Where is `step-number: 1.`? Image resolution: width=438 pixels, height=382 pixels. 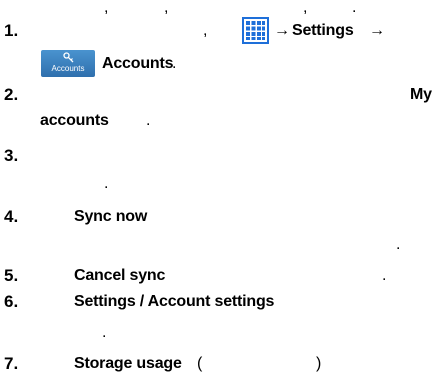
step-number: 1. is located at coordinates (11, 30).